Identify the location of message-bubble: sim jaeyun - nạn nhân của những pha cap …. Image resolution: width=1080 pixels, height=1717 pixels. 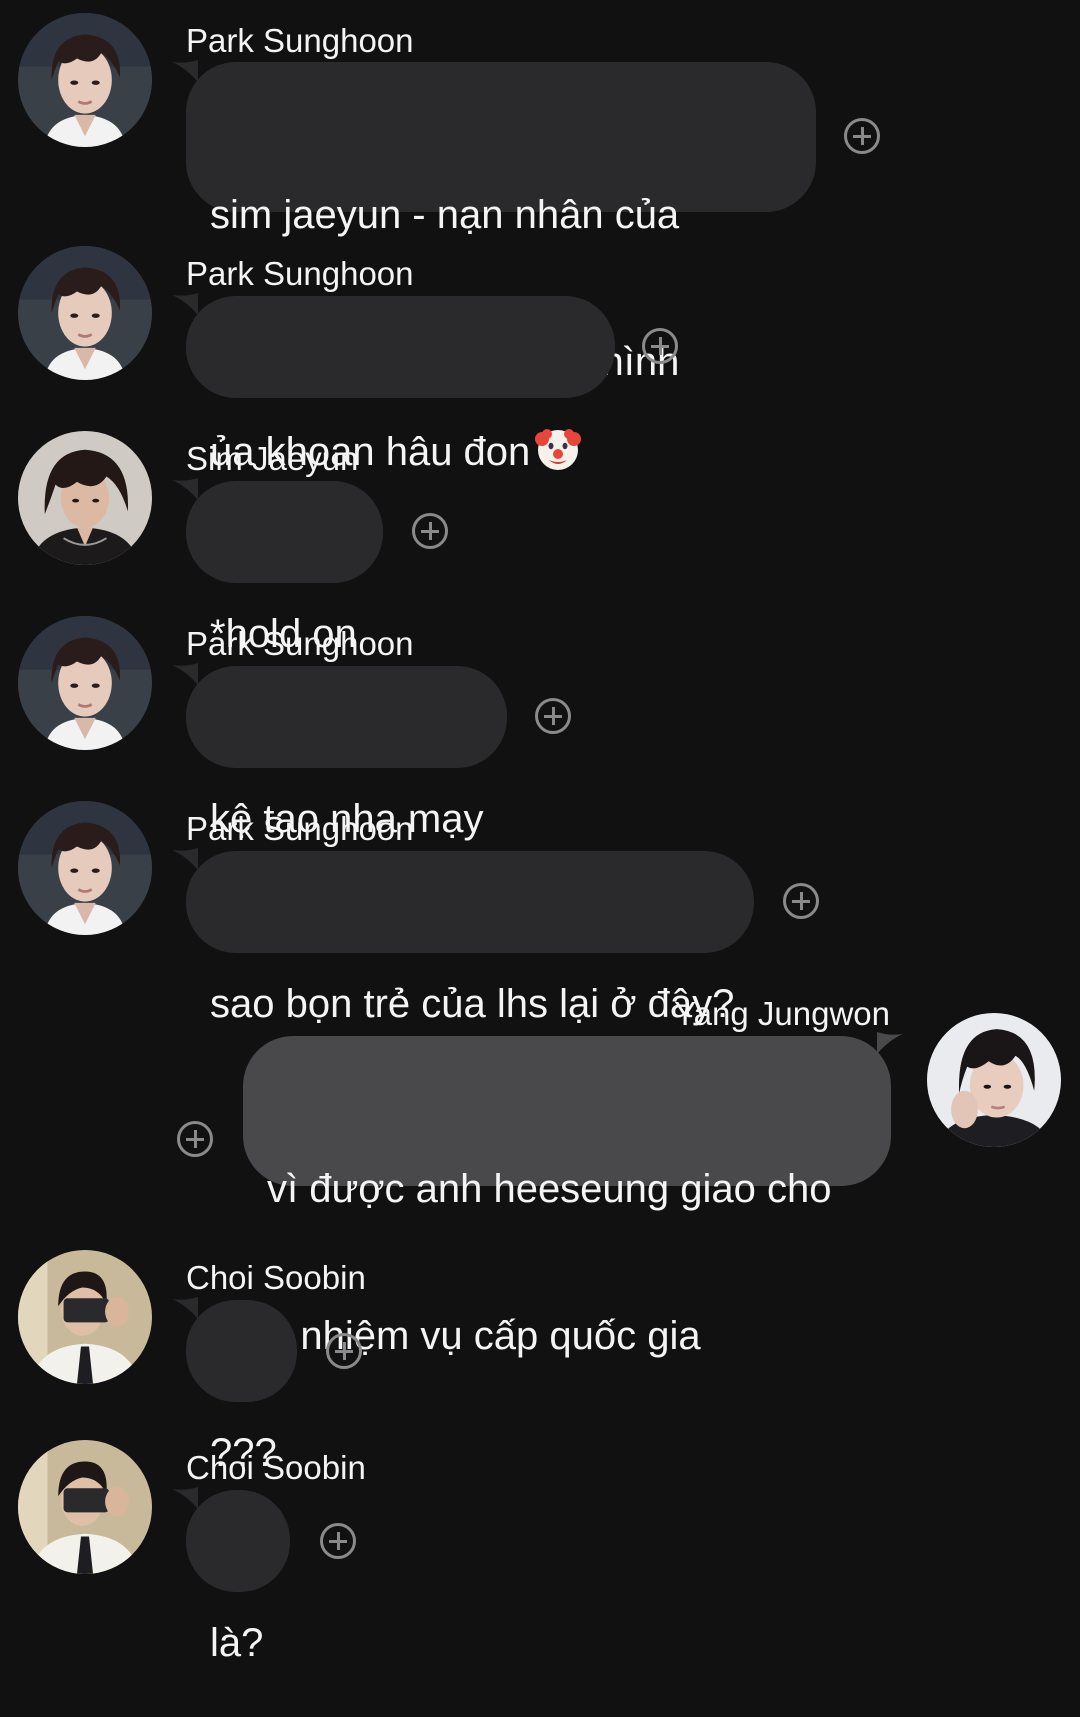
(501, 223).